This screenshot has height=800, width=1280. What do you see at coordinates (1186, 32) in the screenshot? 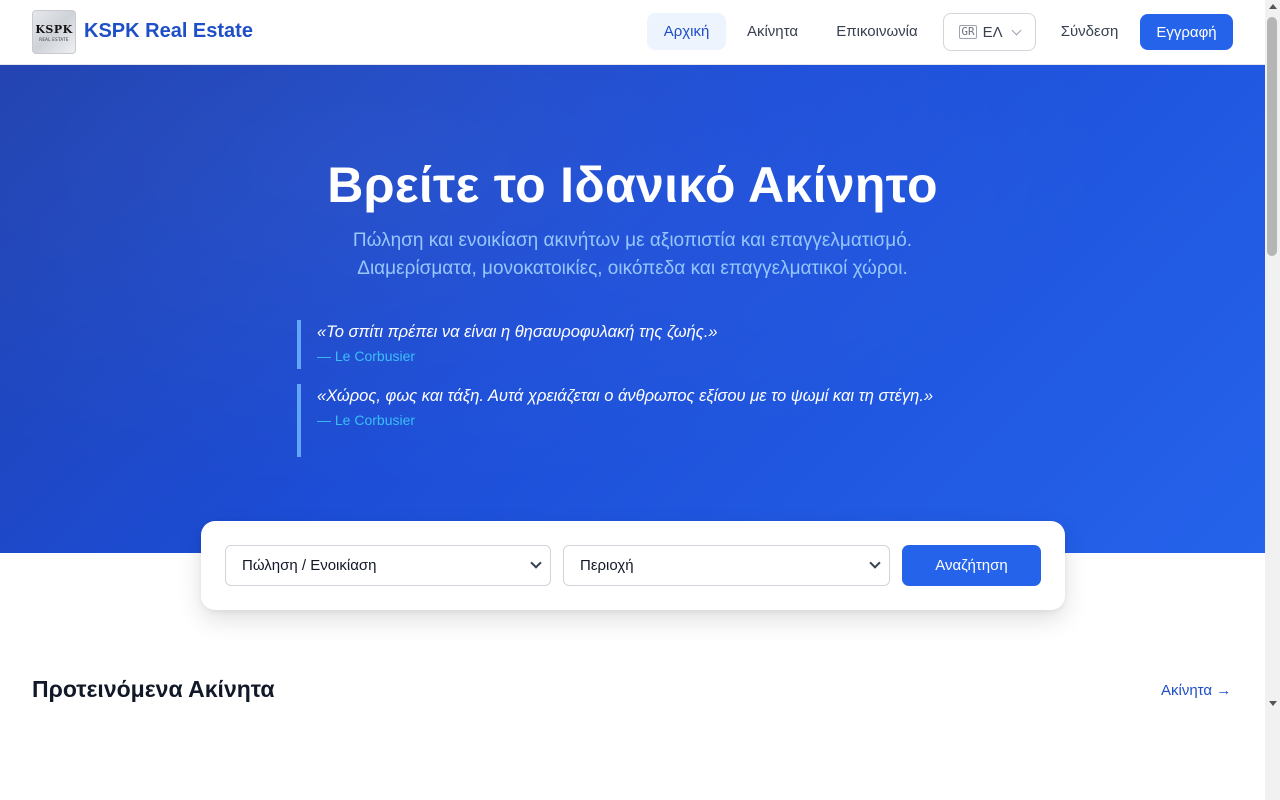
I see `register-button: Εγγραφή` at bounding box center [1186, 32].